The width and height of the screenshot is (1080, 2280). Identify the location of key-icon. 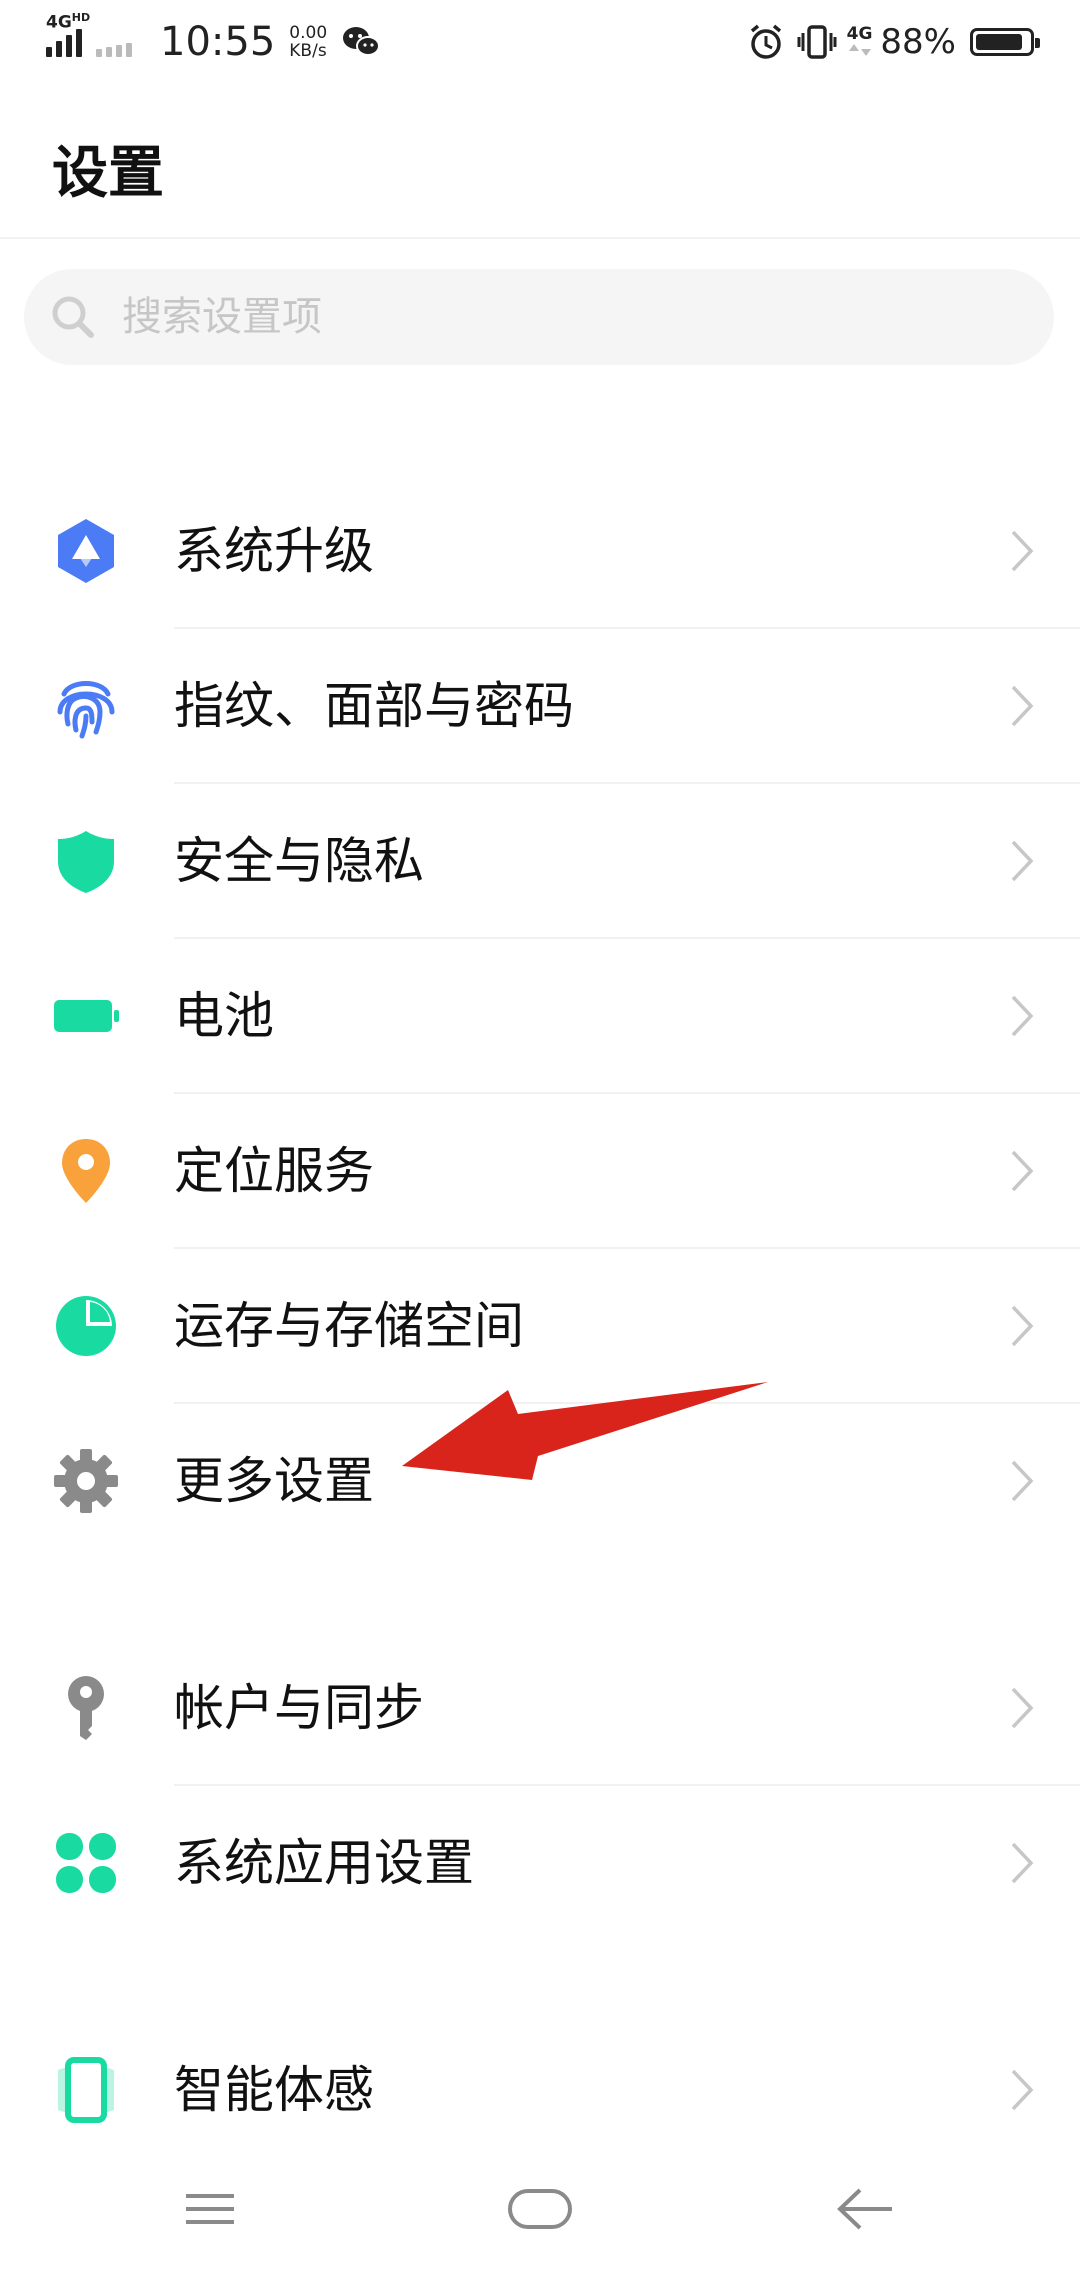
(86, 1708).